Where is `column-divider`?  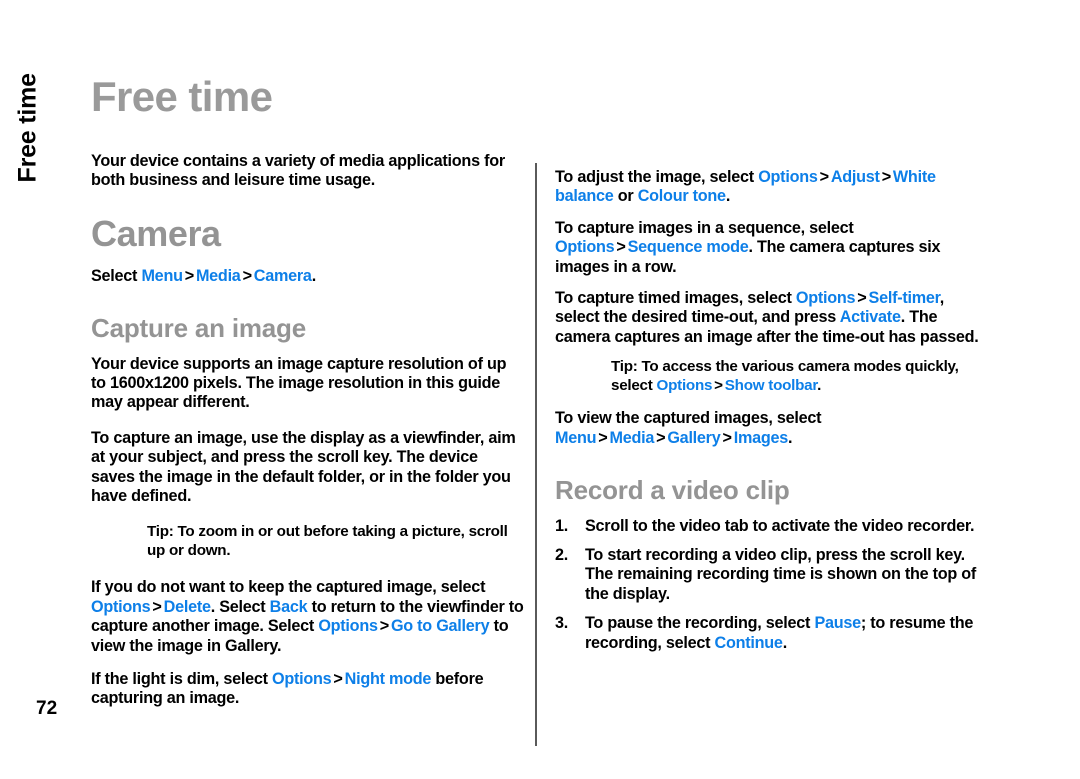
column-divider is located at coordinates (536, 454).